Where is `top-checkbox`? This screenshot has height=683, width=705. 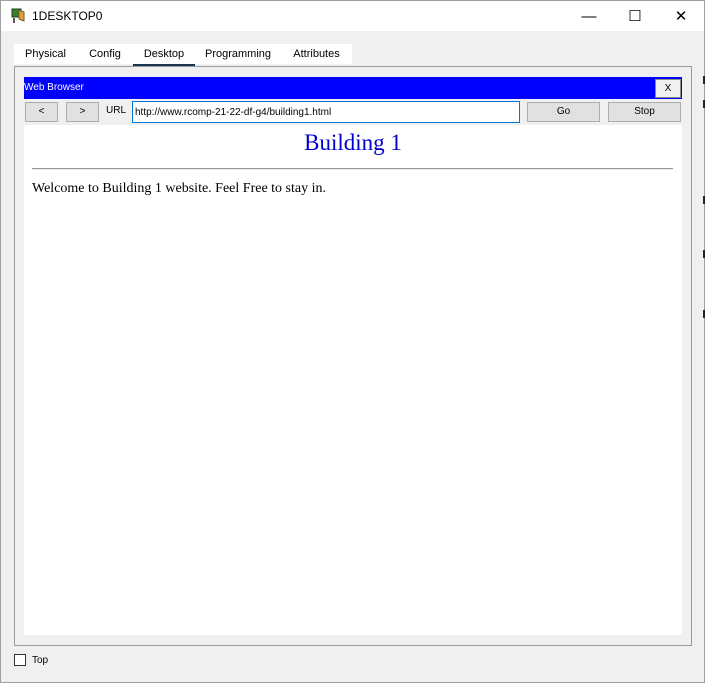 top-checkbox is located at coordinates (20, 660).